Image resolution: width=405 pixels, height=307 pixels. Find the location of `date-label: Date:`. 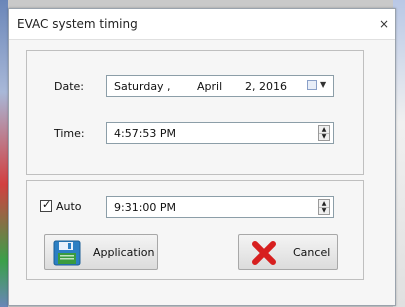

date-label: Date: is located at coordinates (69, 86).